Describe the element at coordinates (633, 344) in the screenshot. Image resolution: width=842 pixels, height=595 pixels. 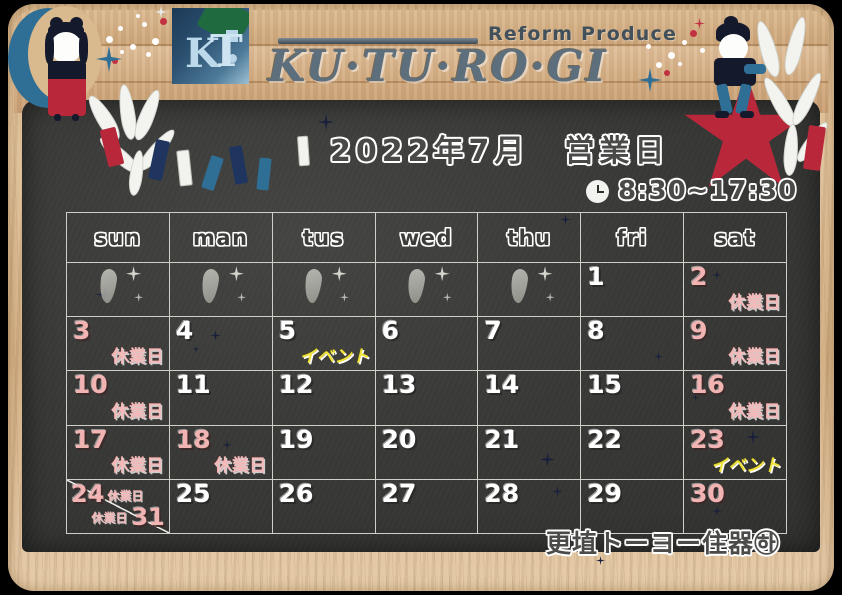
I see `calendar-cell-day-8: 8` at that location.